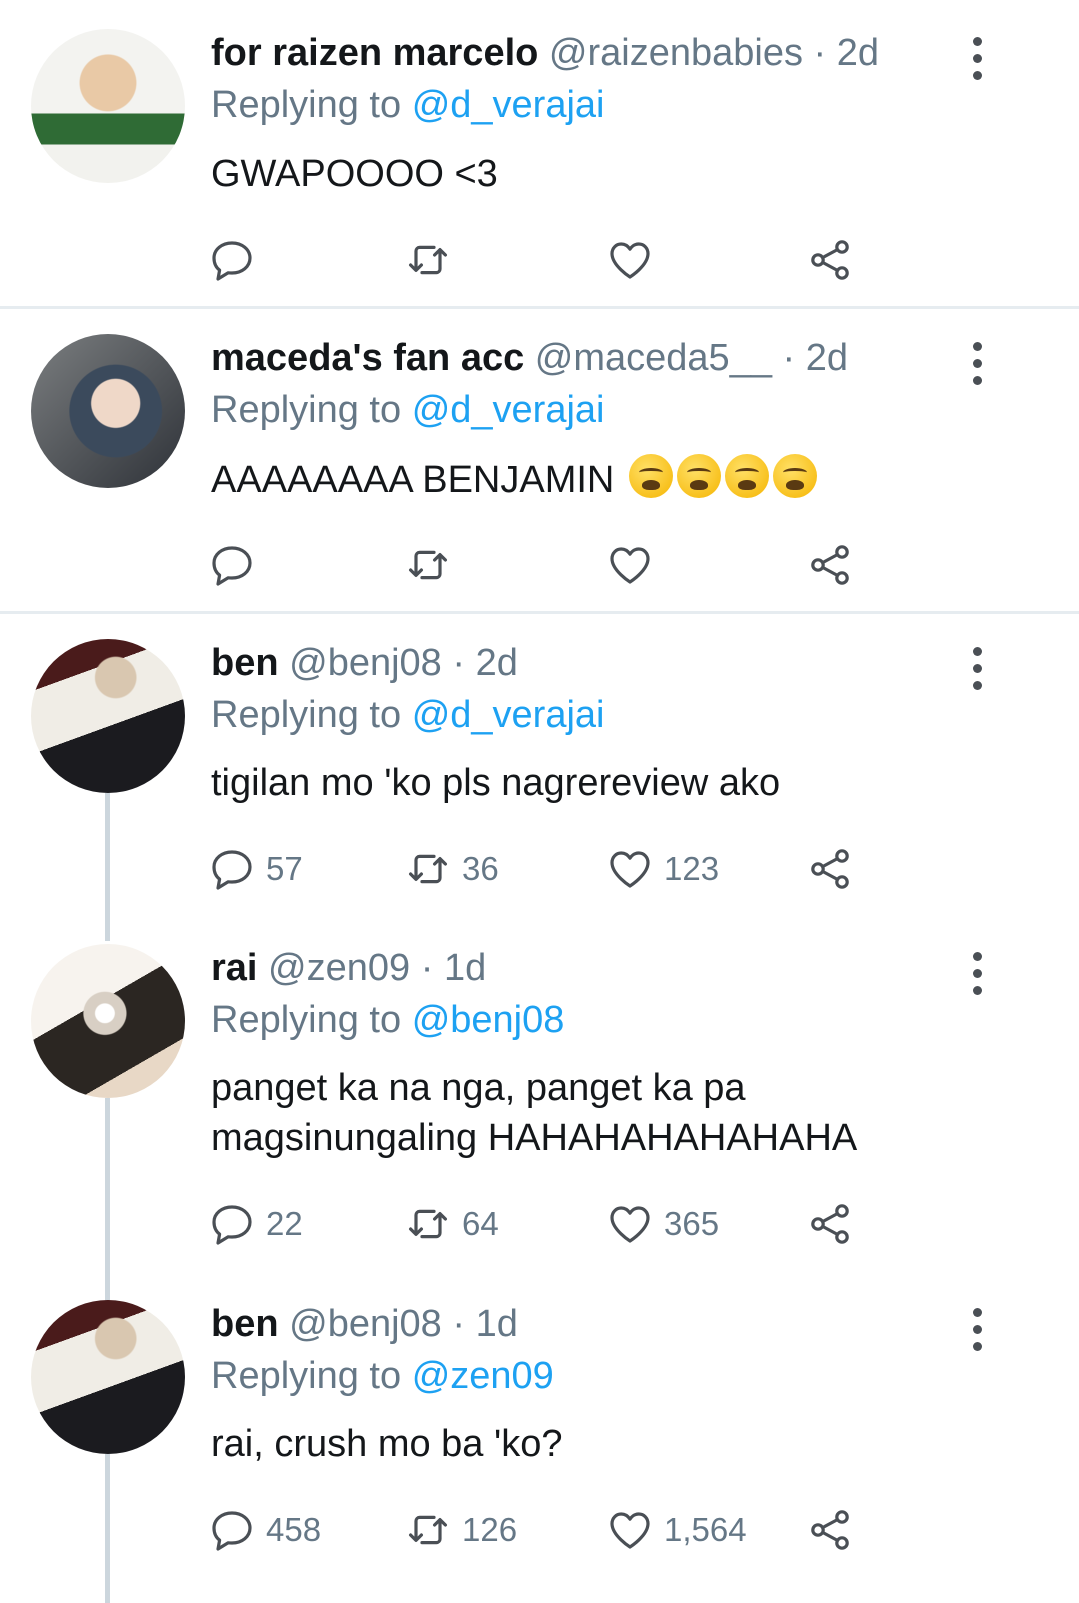 The image size is (1079, 1603). What do you see at coordinates (692, 868) in the screenshot?
I see `like-count: 123` at bounding box center [692, 868].